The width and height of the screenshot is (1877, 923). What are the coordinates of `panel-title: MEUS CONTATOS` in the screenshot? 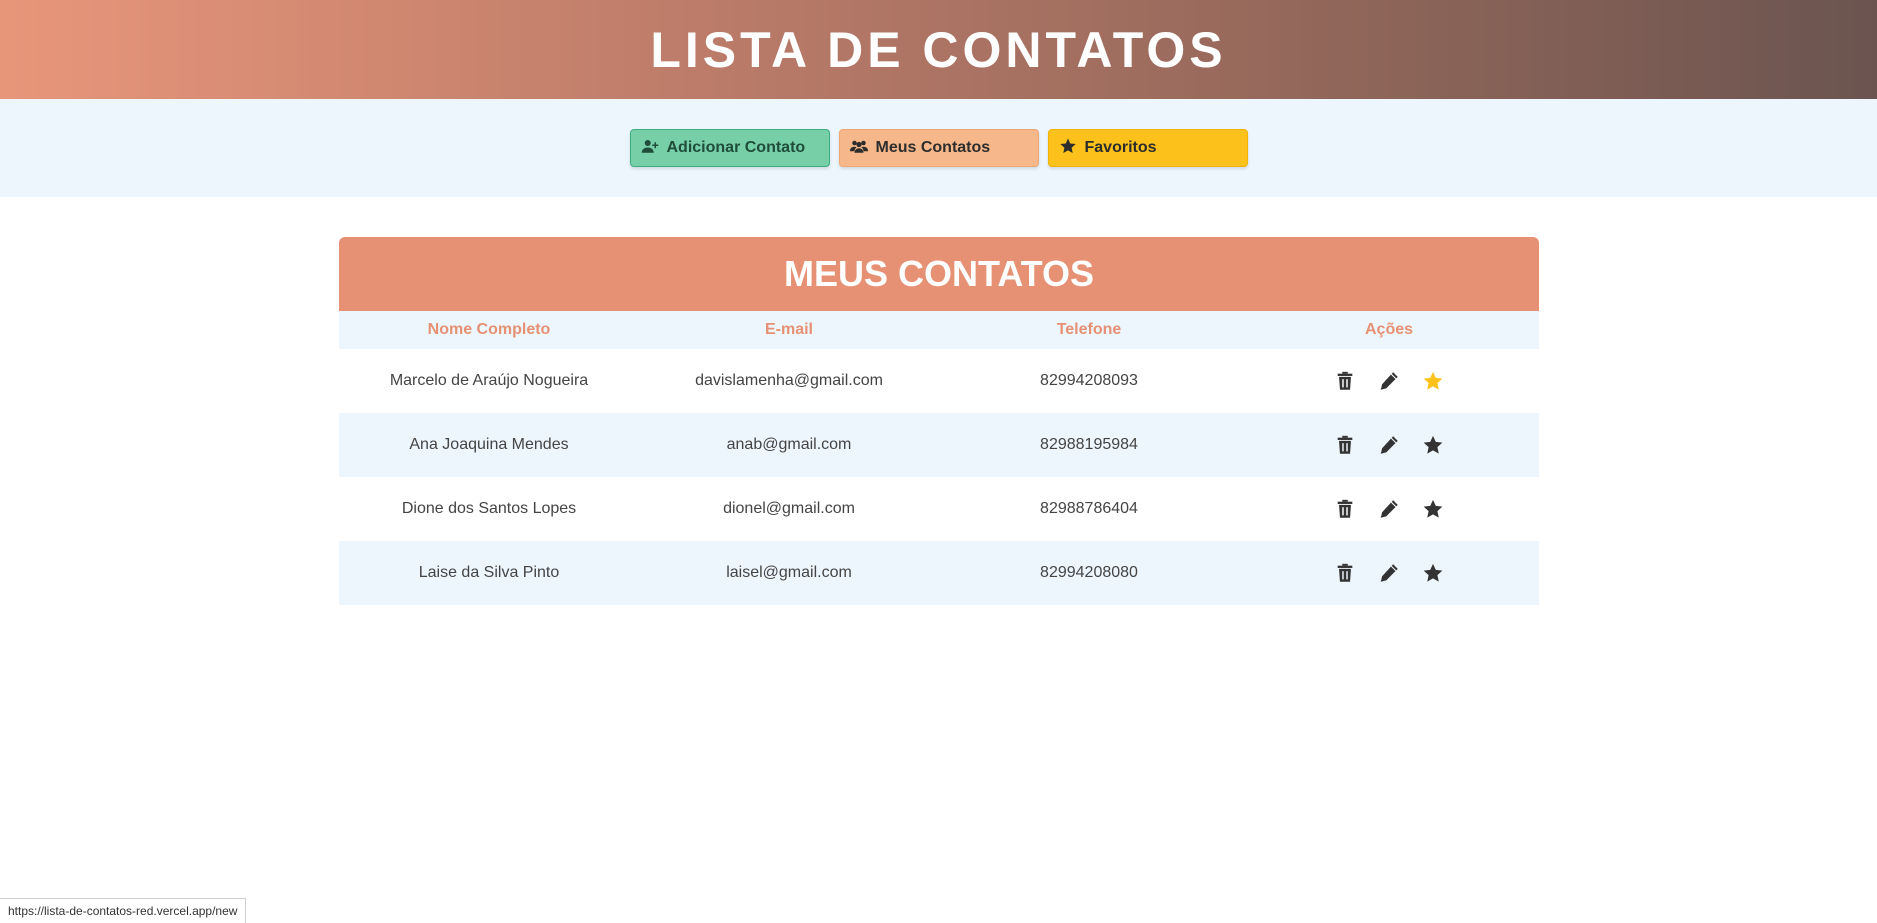 It's located at (938, 273).